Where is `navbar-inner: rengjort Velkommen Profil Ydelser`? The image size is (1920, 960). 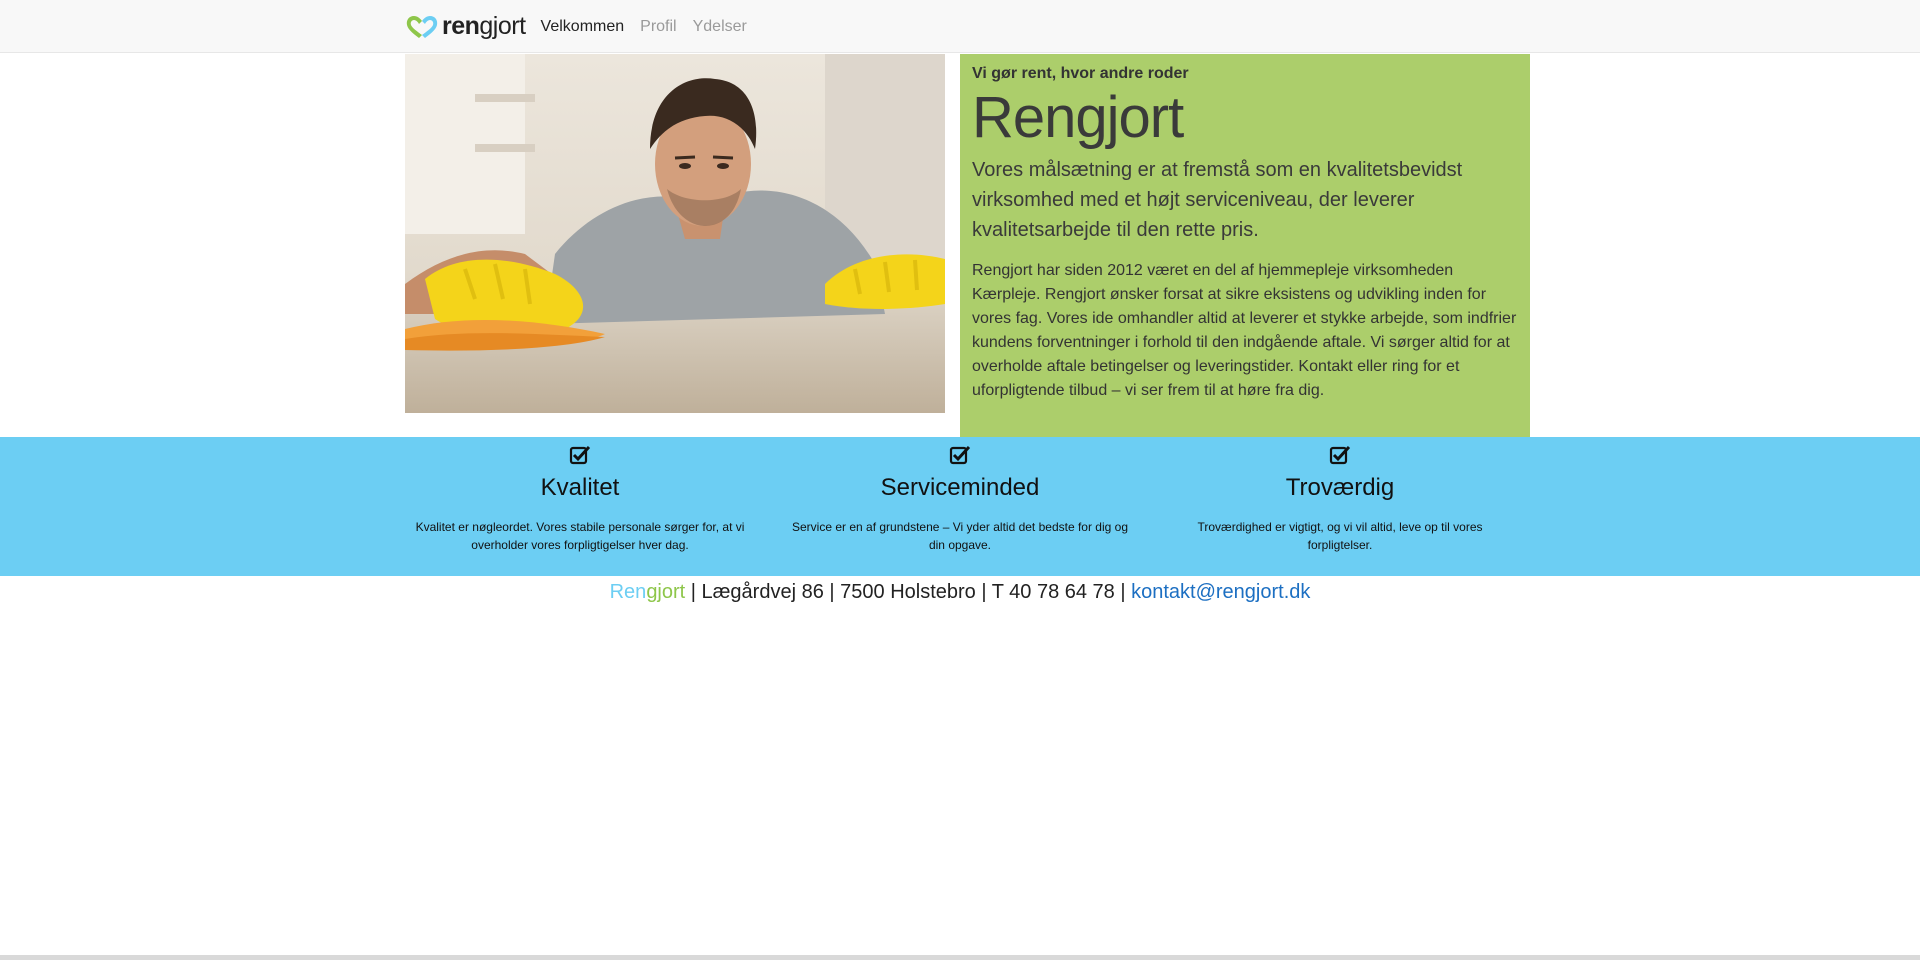 navbar-inner: rengjort Velkommen Profil Ydelser is located at coordinates (584, 26).